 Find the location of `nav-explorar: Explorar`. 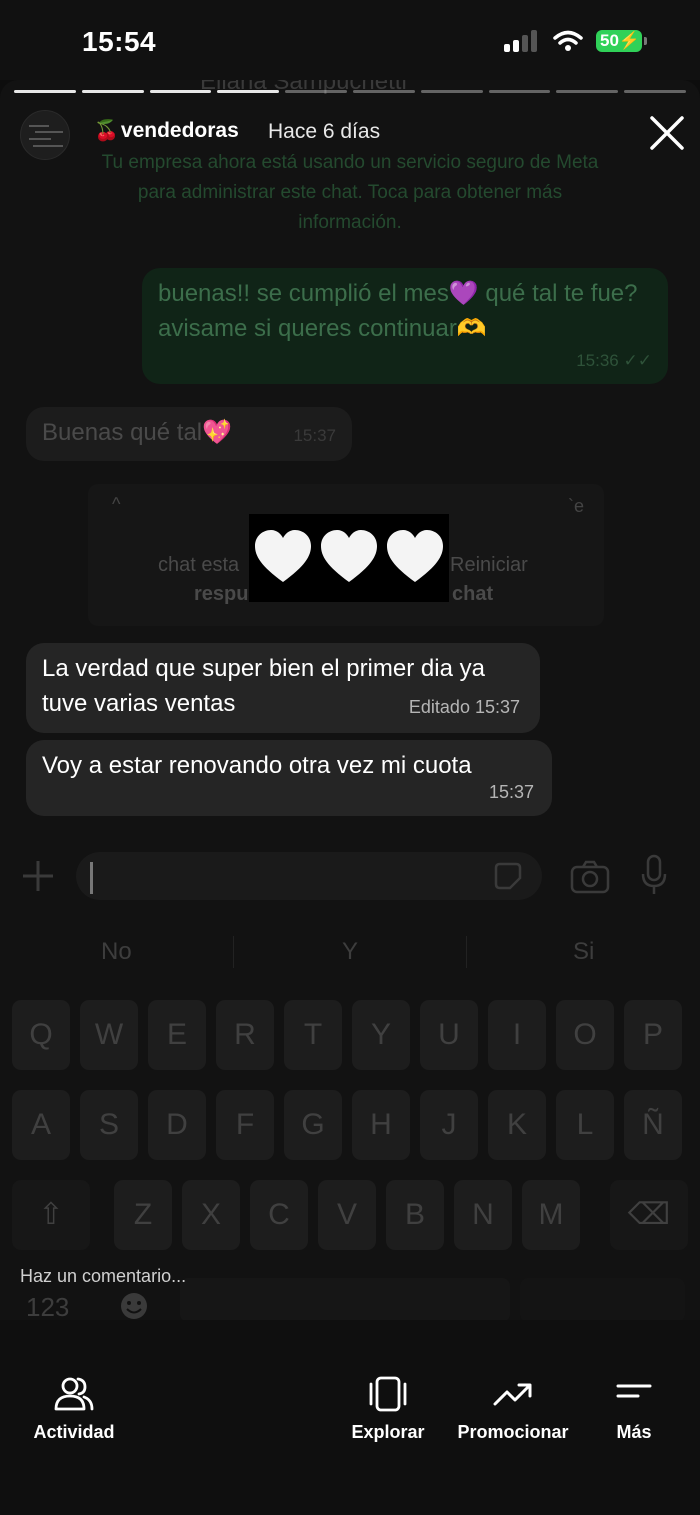

nav-explorar: Explorar is located at coordinates (388, 1409).